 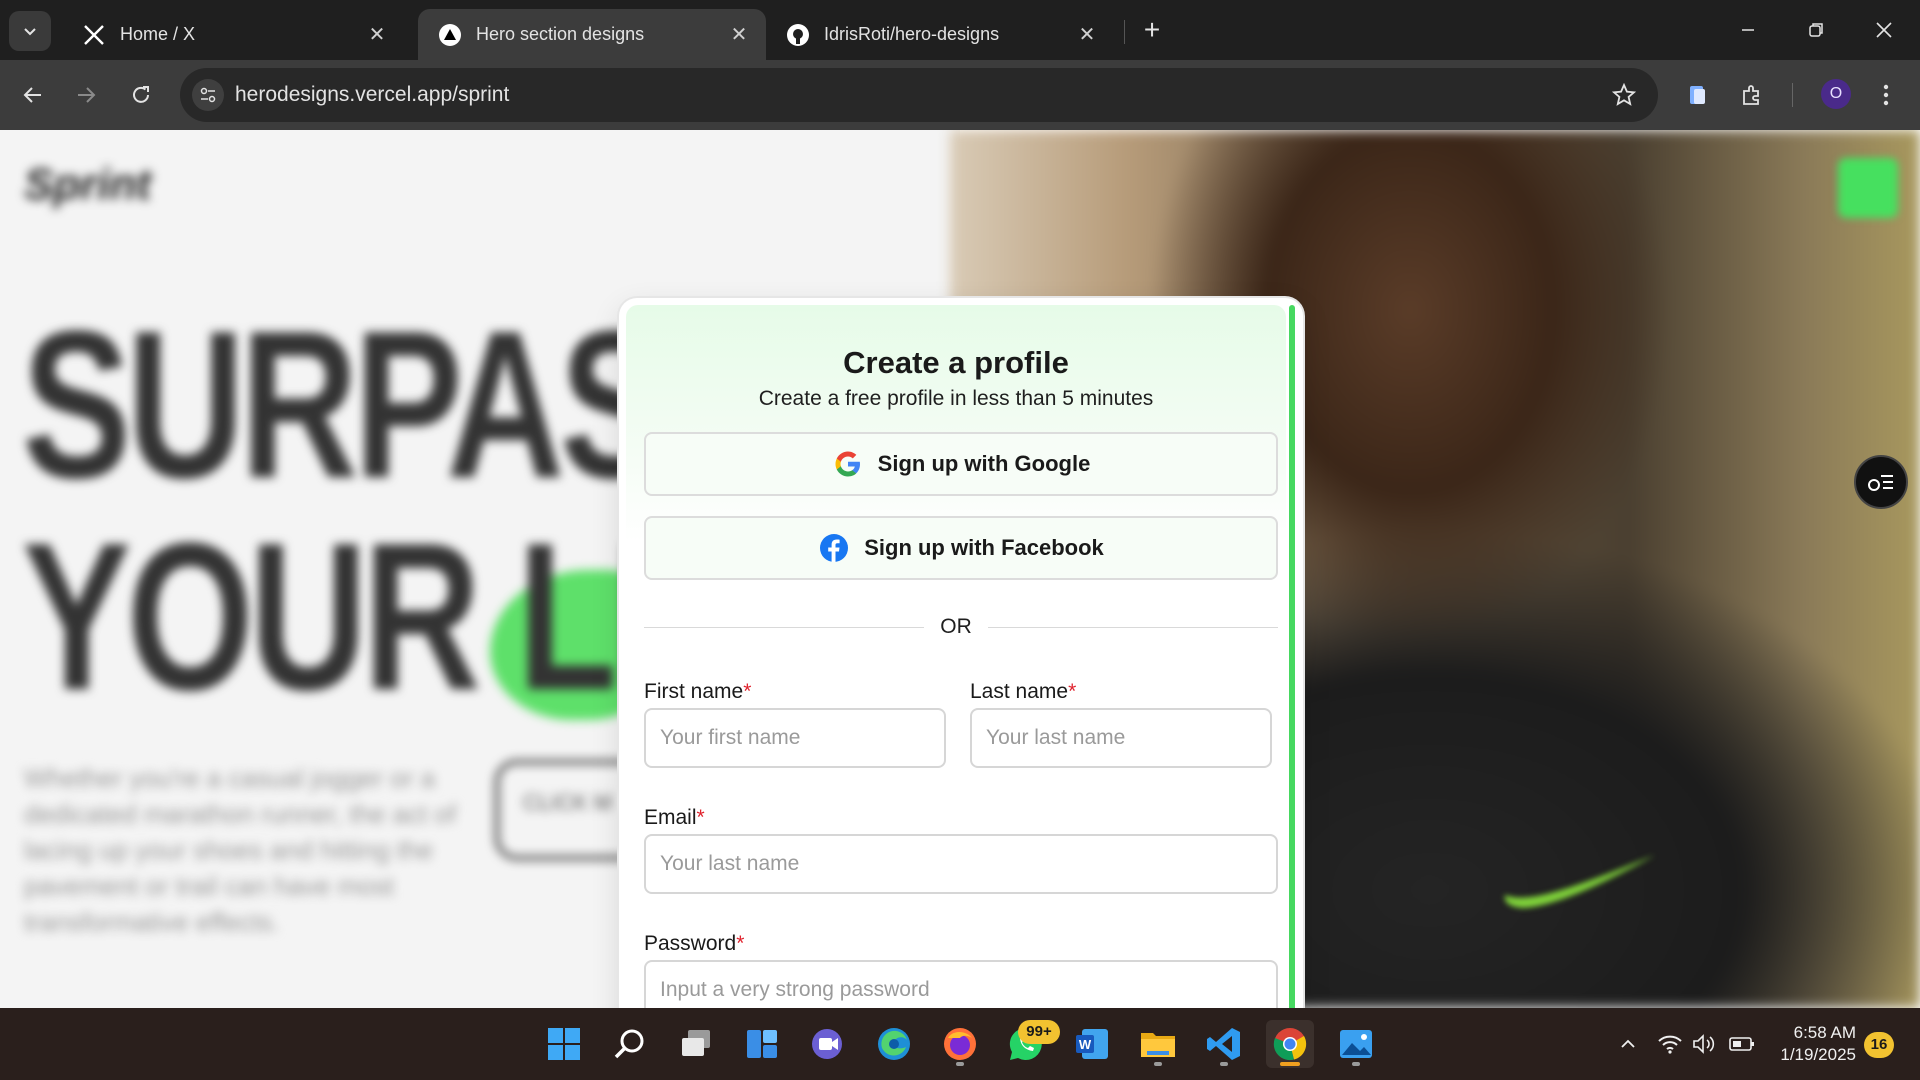 I want to click on toolbox-icon, so click(x=1880, y=483).